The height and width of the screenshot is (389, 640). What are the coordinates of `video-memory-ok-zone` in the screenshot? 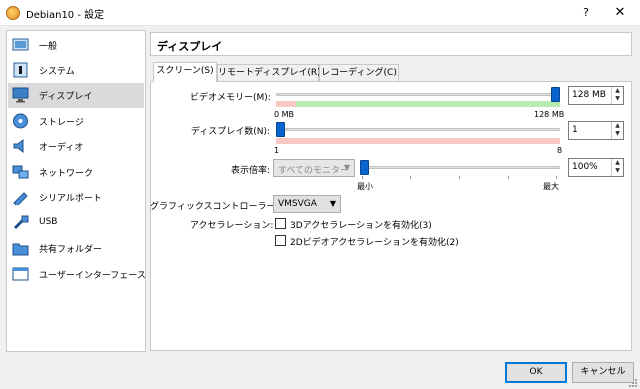 It's located at (428, 104).